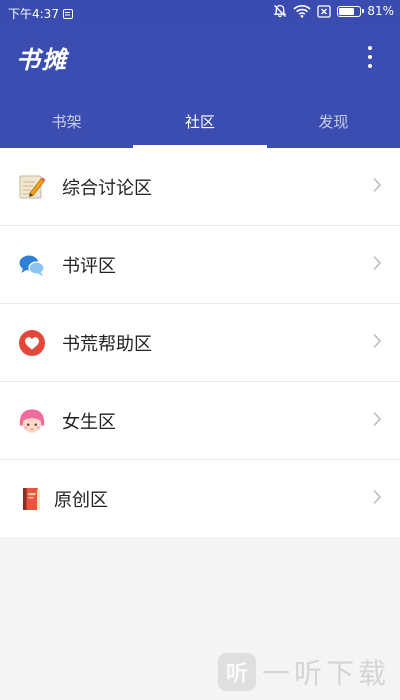 Image resolution: width=400 pixels, height=700 pixels. I want to click on list-item-book-help: 书荒帮助区, so click(200, 343).